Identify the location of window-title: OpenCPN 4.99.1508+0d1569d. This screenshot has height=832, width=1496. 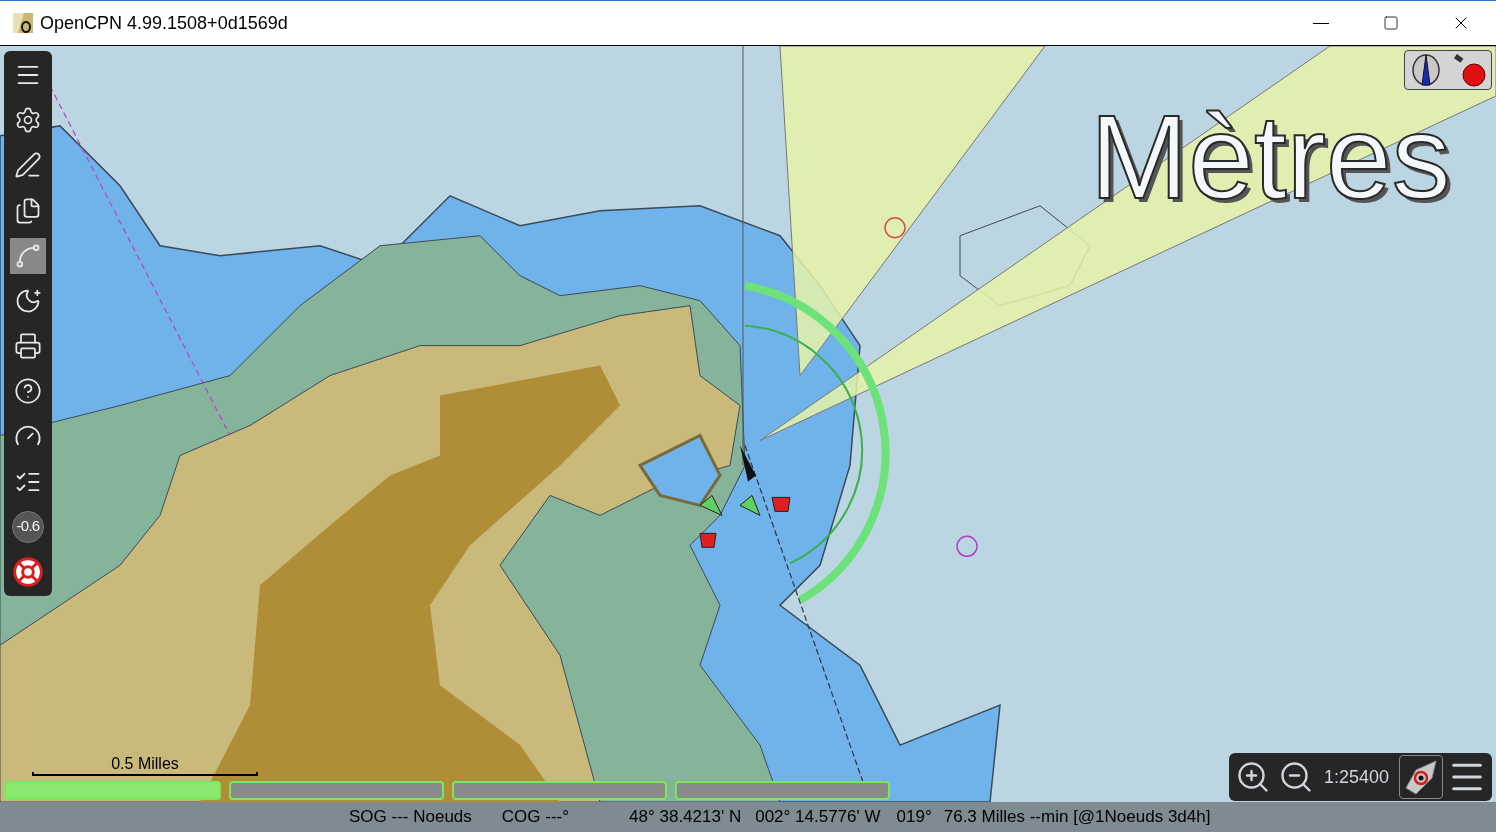
(164, 23).